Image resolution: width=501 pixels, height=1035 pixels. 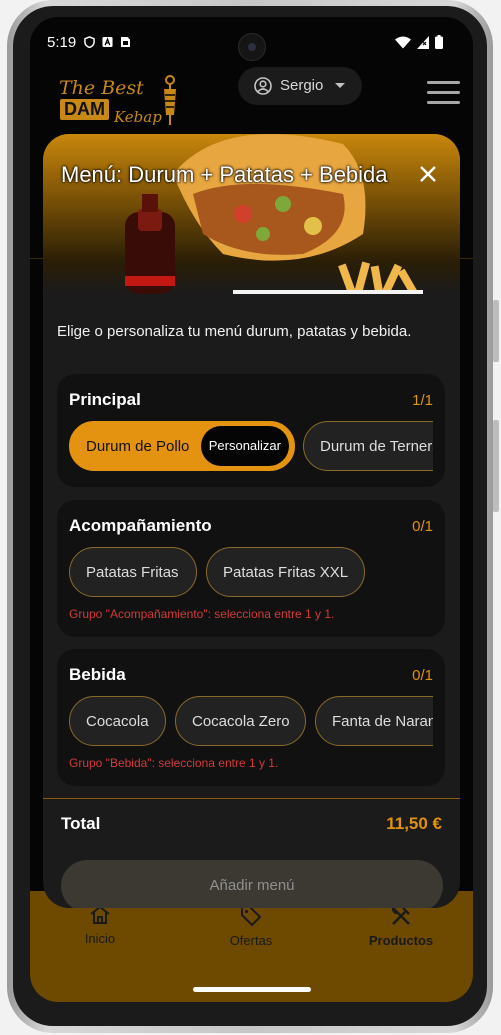 I want to click on status-time: 5:19, so click(x=62, y=42).